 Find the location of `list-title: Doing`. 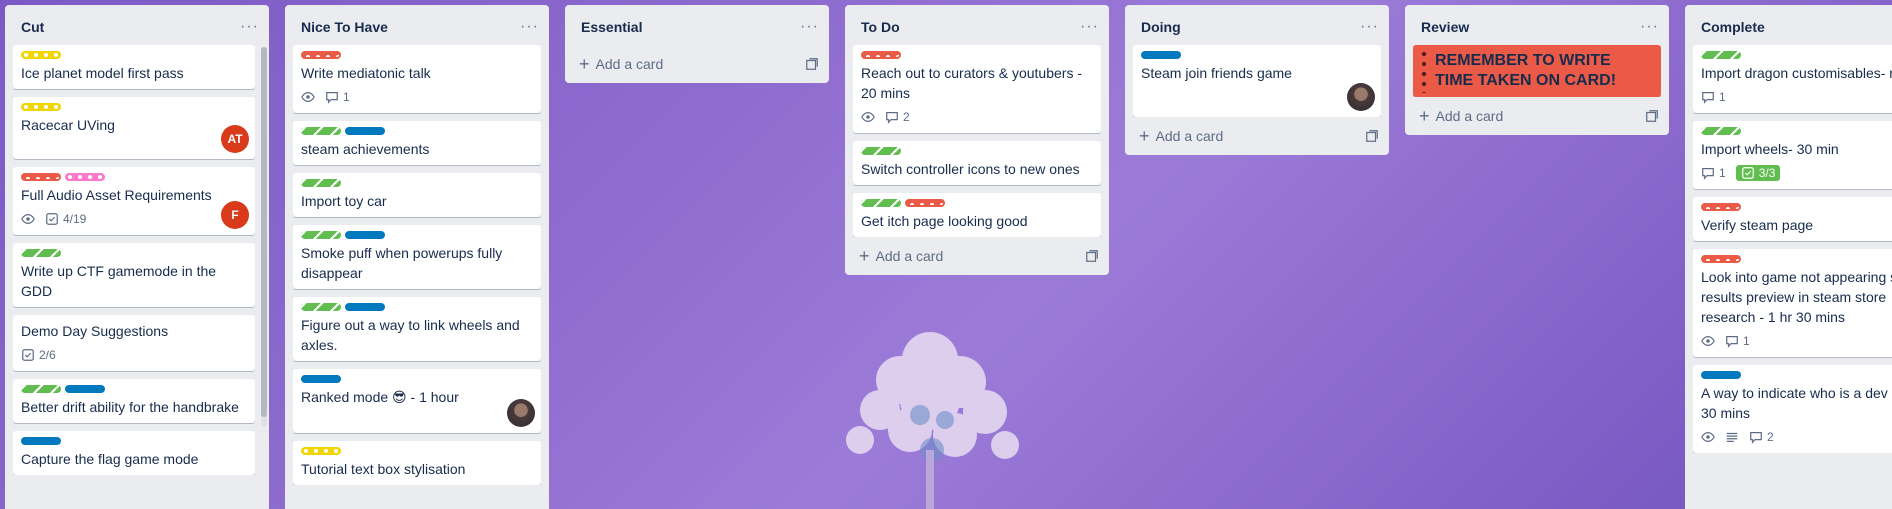

list-title: Doing is located at coordinates (1161, 27).